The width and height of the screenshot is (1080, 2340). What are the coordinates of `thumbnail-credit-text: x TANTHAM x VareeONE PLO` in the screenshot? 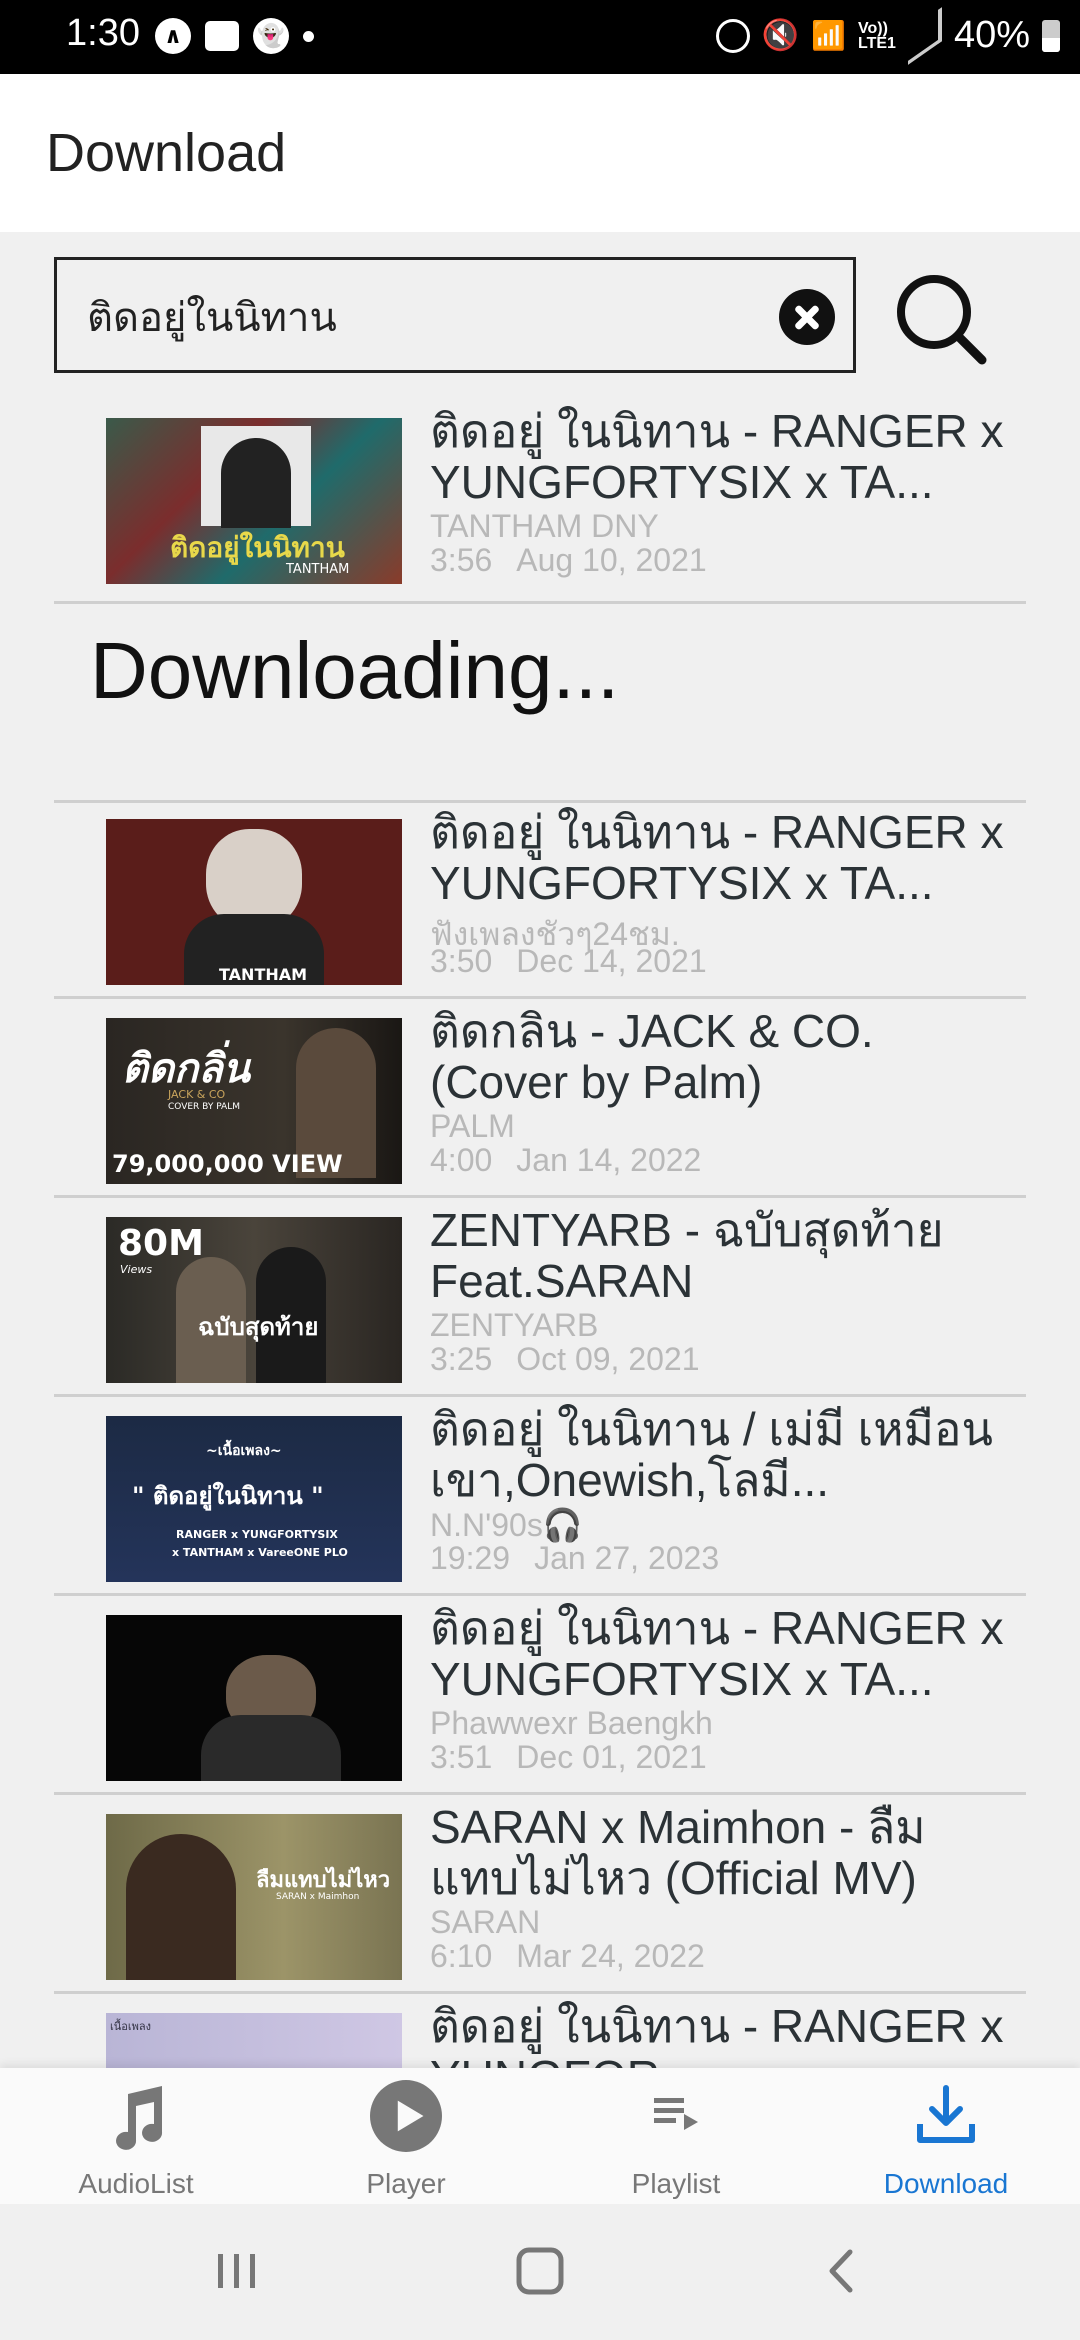 It's located at (260, 1552).